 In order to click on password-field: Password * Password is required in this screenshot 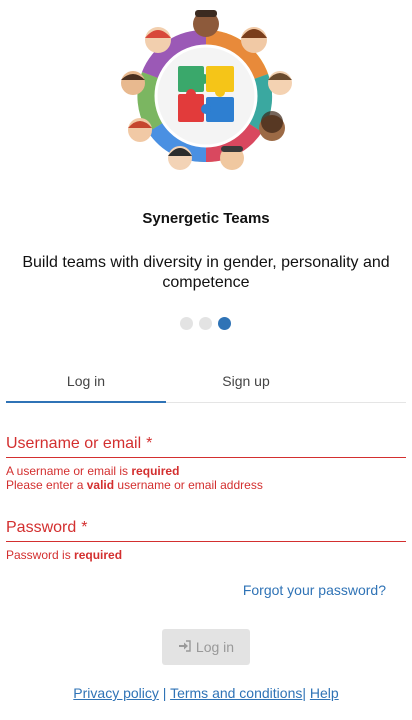, I will do `click(206, 539)`.